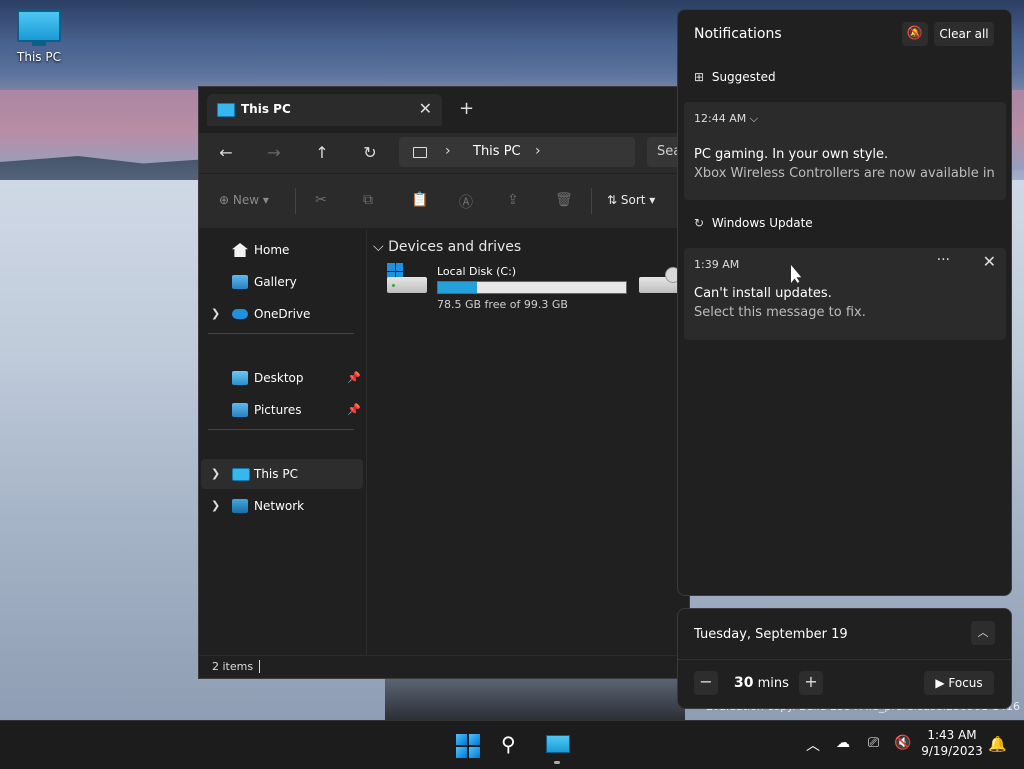 This screenshot has height=769, width=1024. I want to click on sidebar-item-this-pc: ❯ This PC, so click(282, 474).